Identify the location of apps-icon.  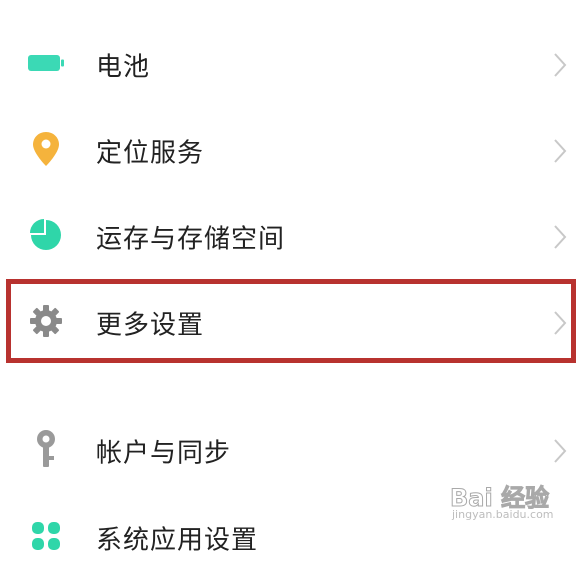
(46, 538).